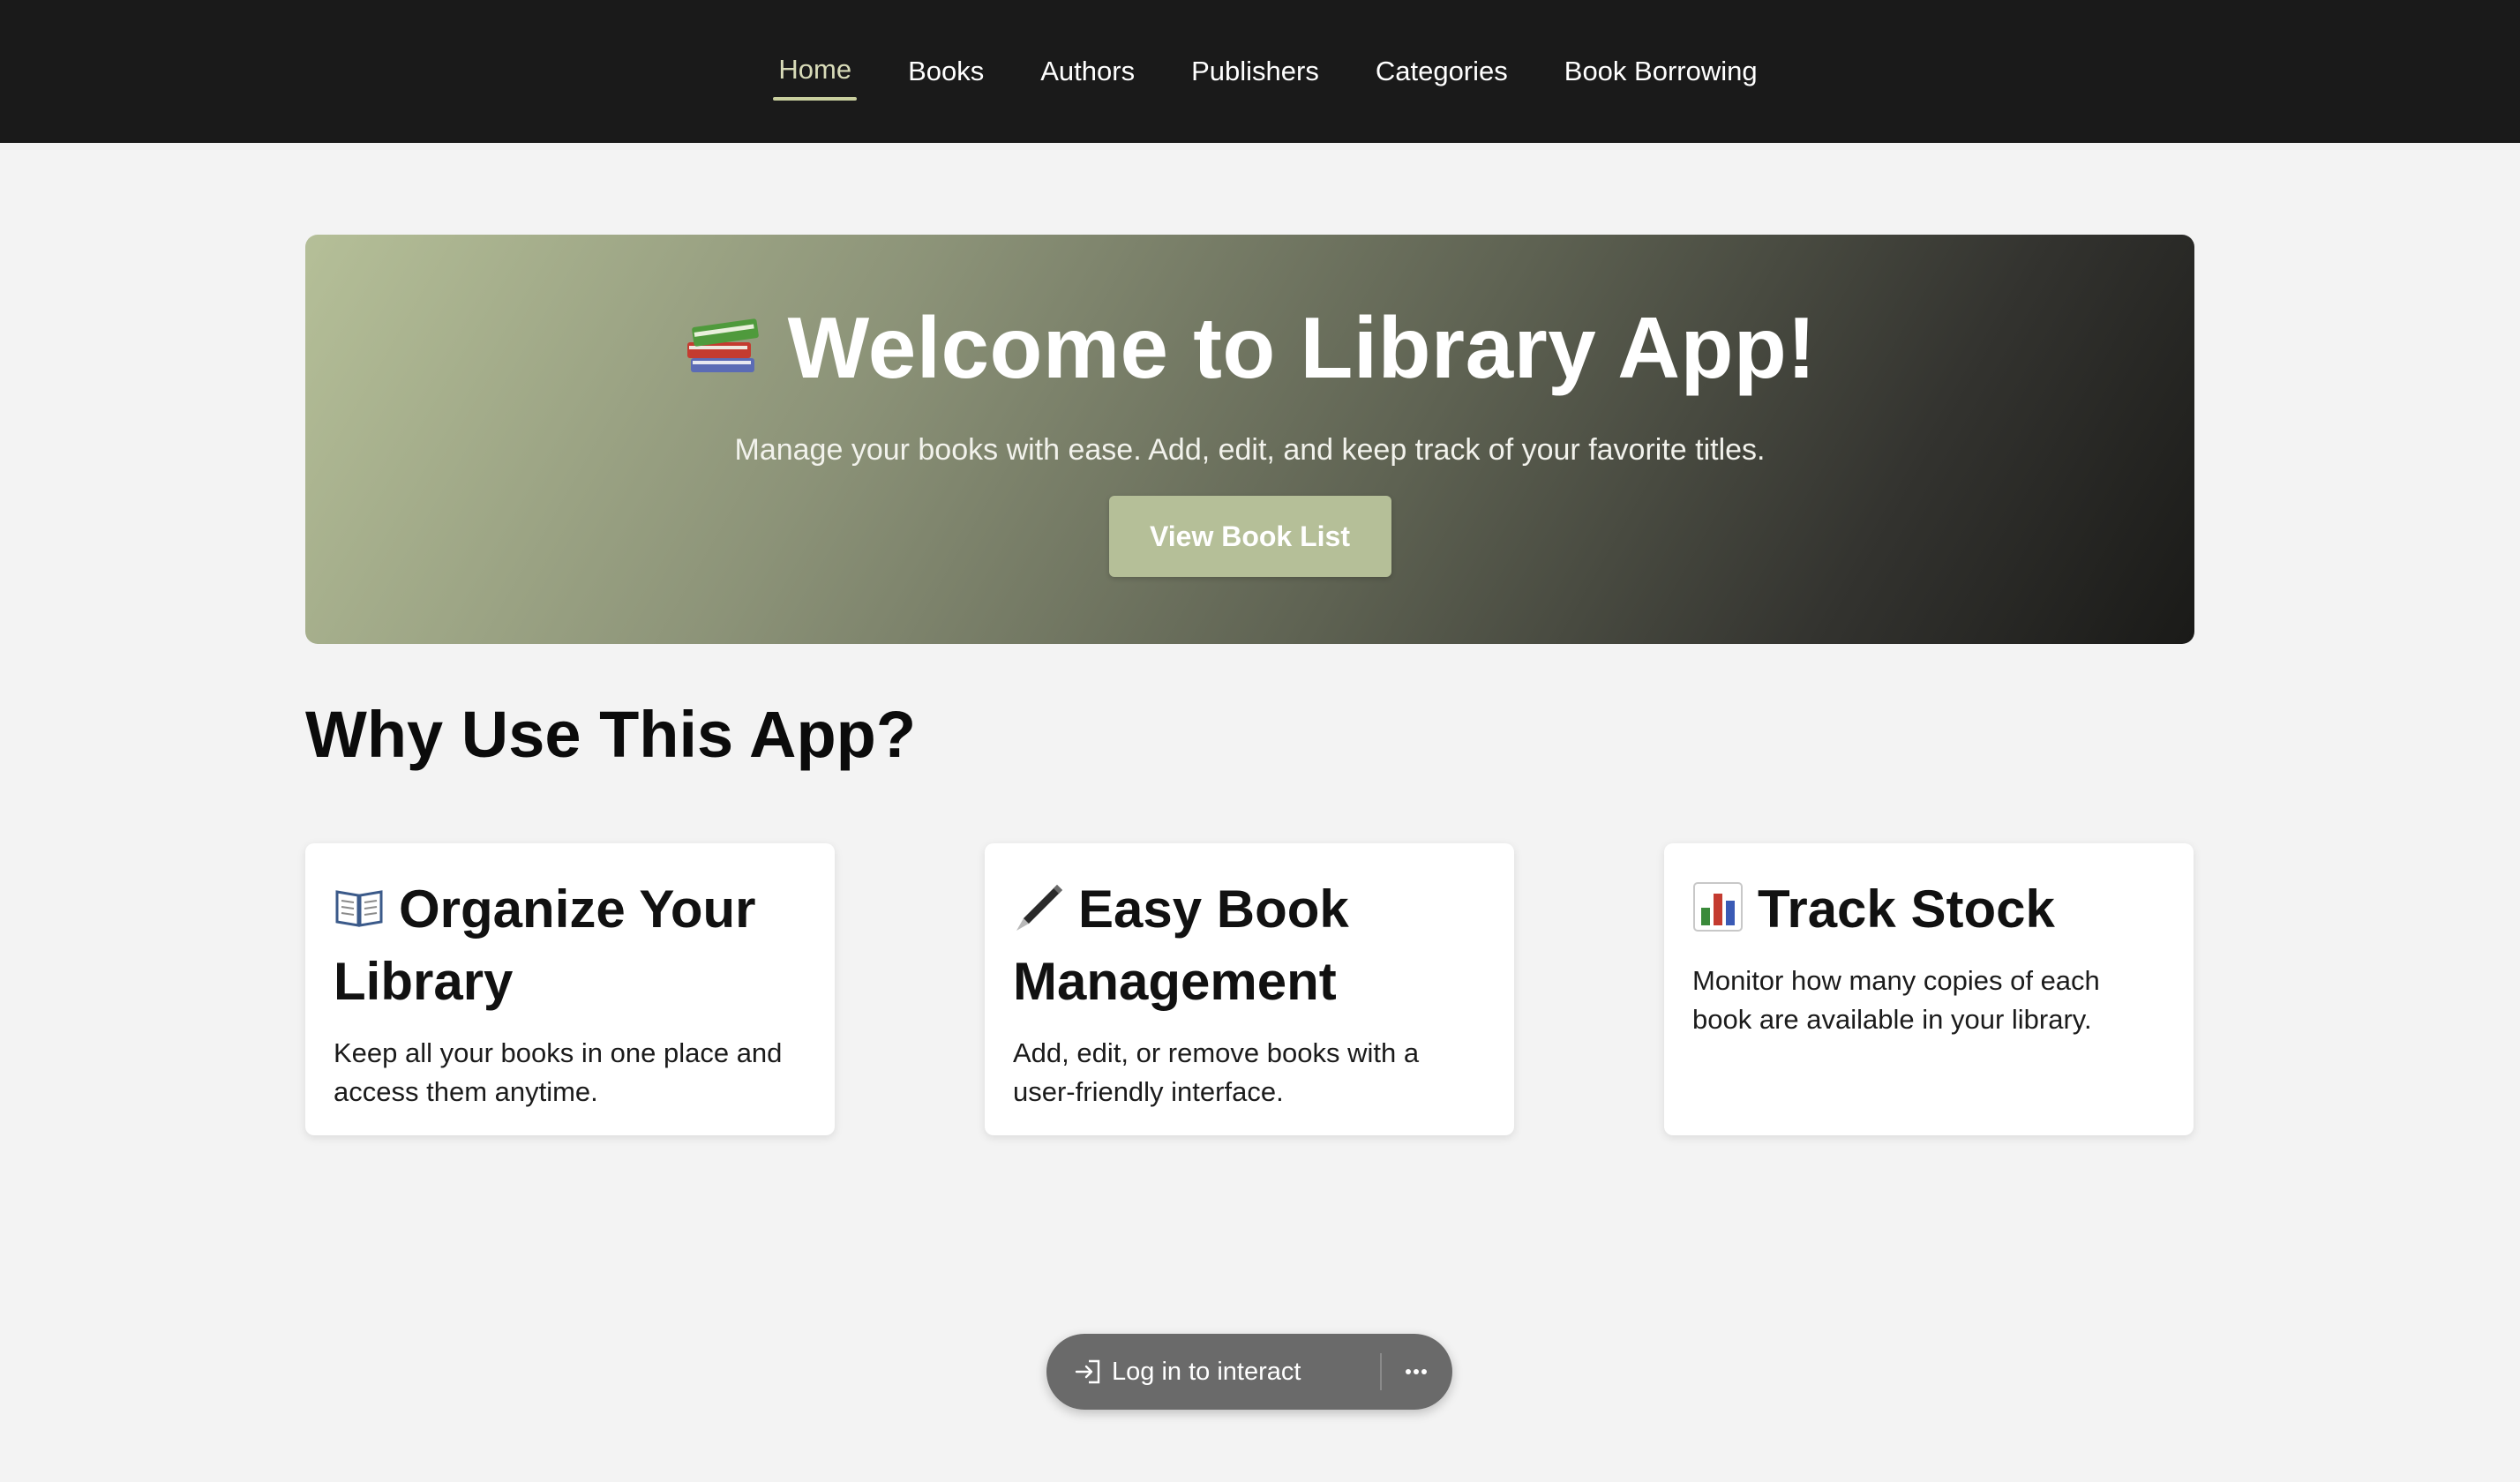 The image size is (2520, 1482). I want to click on more-options-button, so click(1416, 1371).